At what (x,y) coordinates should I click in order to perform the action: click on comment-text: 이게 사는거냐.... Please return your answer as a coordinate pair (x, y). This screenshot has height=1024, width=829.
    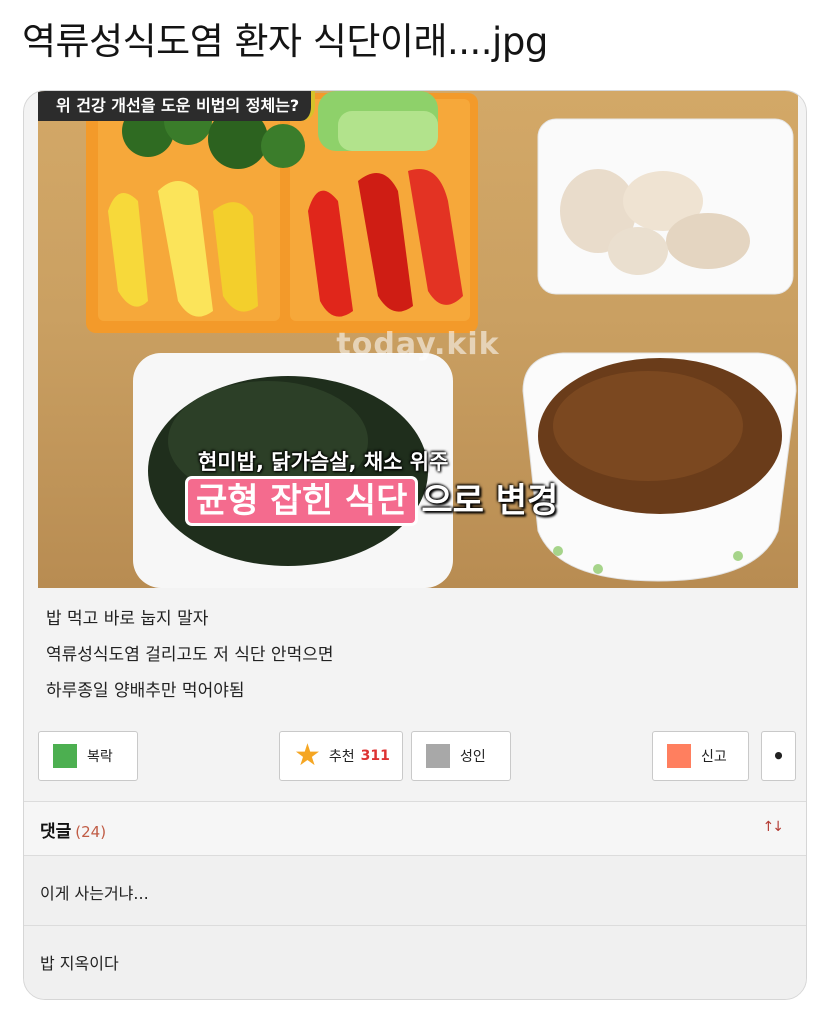
    Looking at the image, I should click on (94, 893).